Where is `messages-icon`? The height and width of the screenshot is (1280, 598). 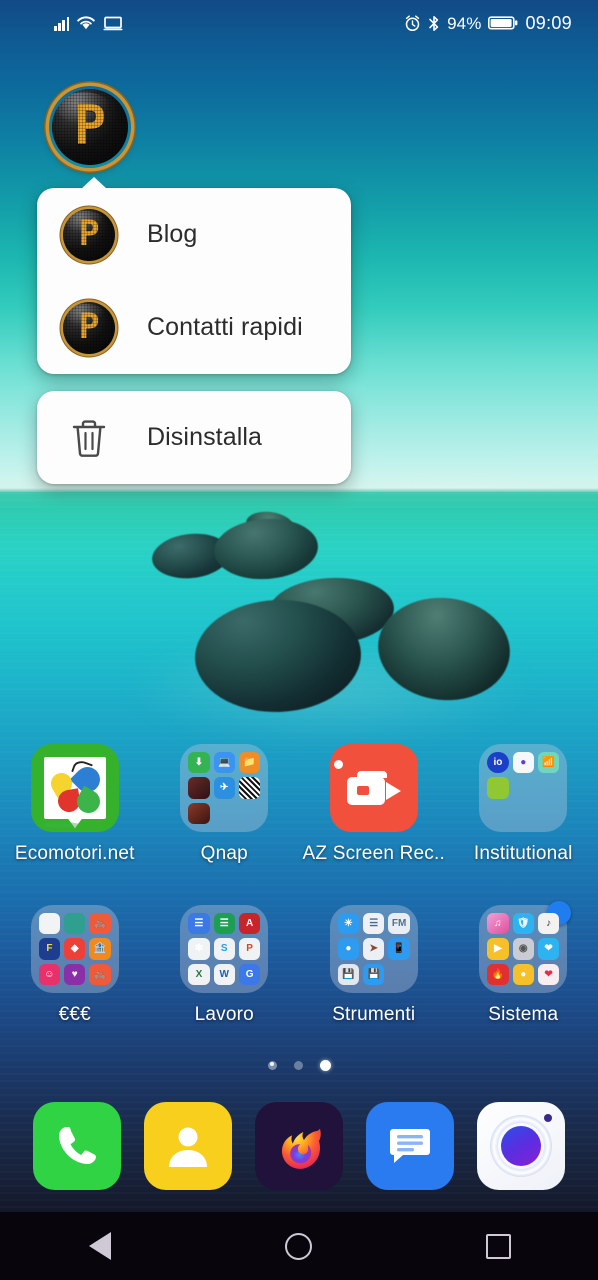
messages-icon is located at coordinates (409, 1146).